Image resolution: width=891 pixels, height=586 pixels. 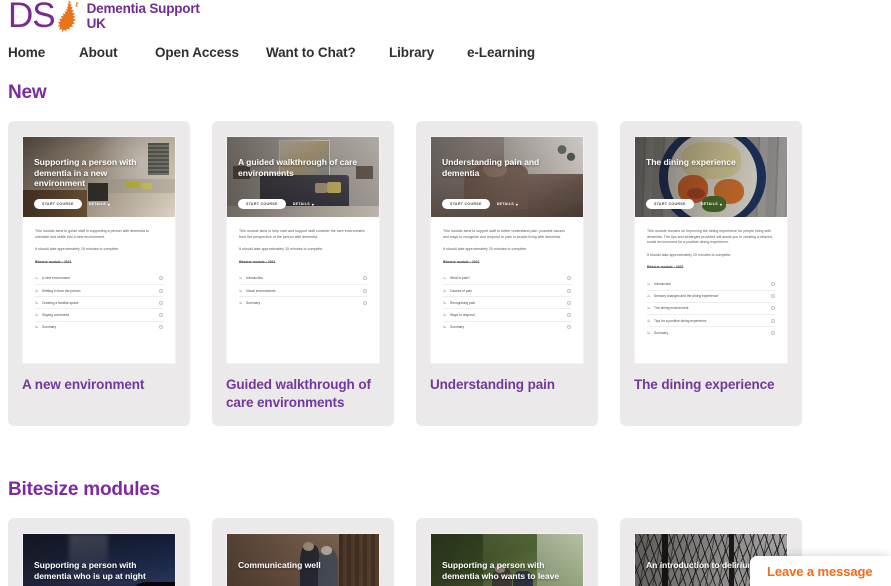 I want to click on lesson-row: 2▸ Causes of pain, so click(x=507, y=289).